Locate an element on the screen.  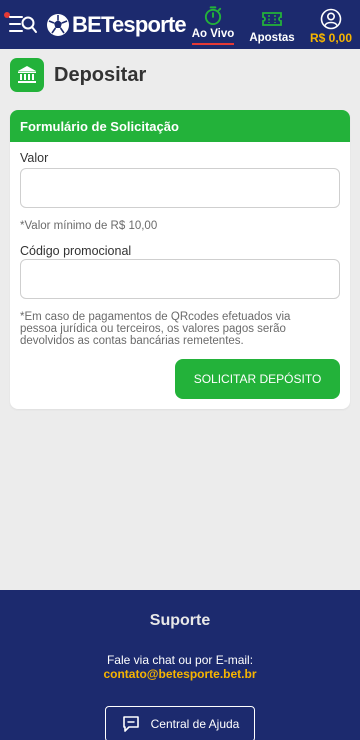
valor-hint: *Valor mínimo de R$ 10,00 is located at coordinates (89, 226).